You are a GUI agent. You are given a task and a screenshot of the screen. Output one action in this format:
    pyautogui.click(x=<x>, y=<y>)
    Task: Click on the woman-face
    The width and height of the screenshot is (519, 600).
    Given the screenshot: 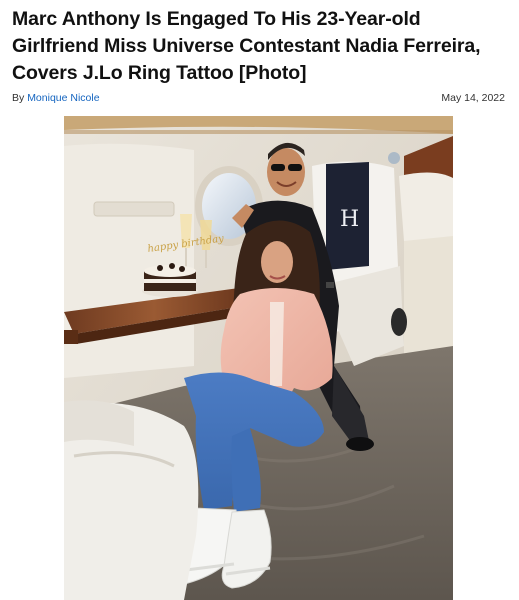 What is the action you would take?
    pyautogui.click(x=277, y=262)
    